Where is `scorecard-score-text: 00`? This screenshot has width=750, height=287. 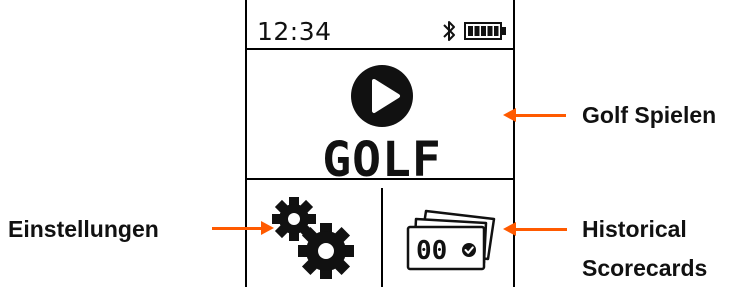 scorecard-score-text: 00 is located at coordinates (431, 251).